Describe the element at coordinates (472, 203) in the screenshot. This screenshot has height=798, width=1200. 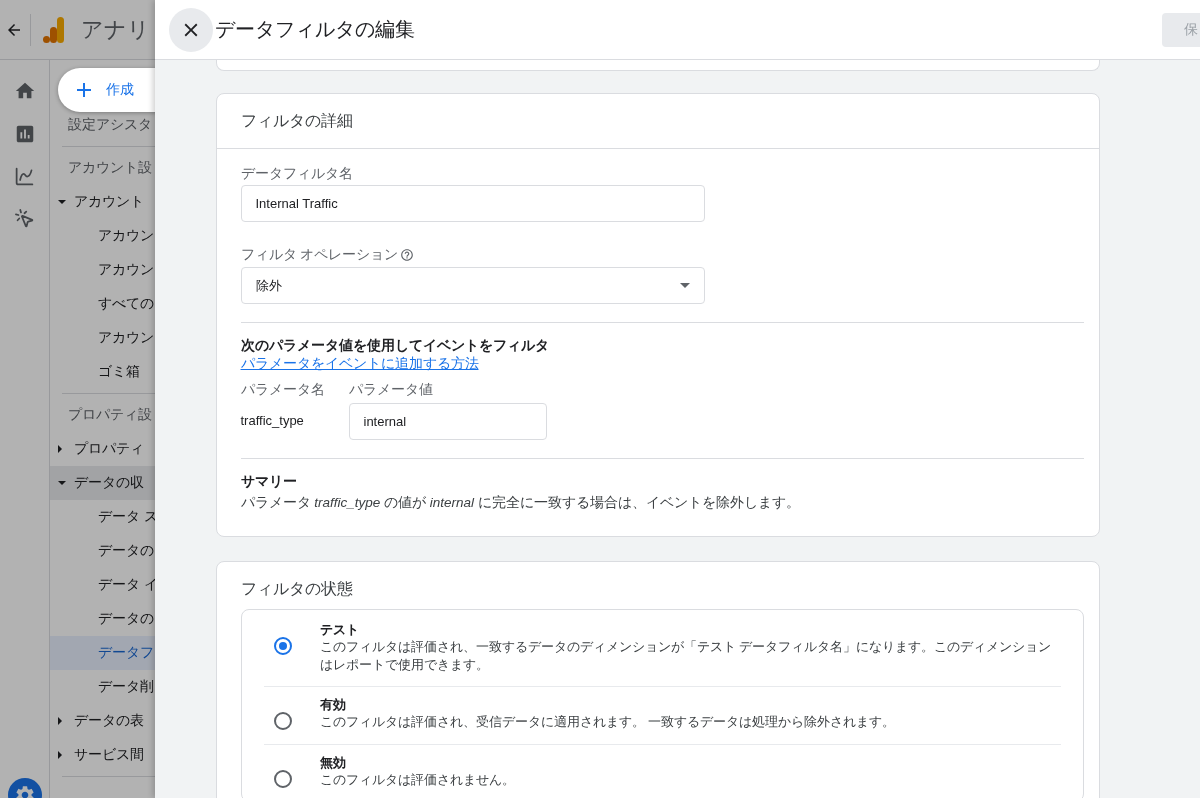
I see `name-field: Internal Traffic` at that location.